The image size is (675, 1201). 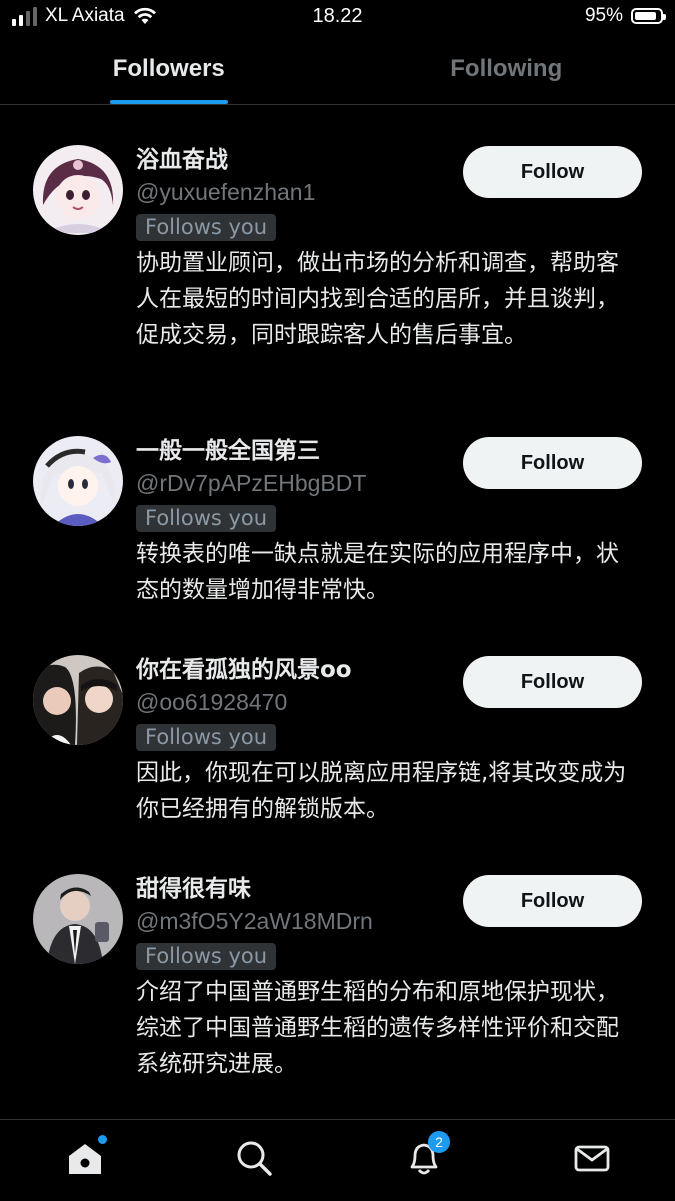 I want to click on home-new-dot, so click(x=102, y=1139).